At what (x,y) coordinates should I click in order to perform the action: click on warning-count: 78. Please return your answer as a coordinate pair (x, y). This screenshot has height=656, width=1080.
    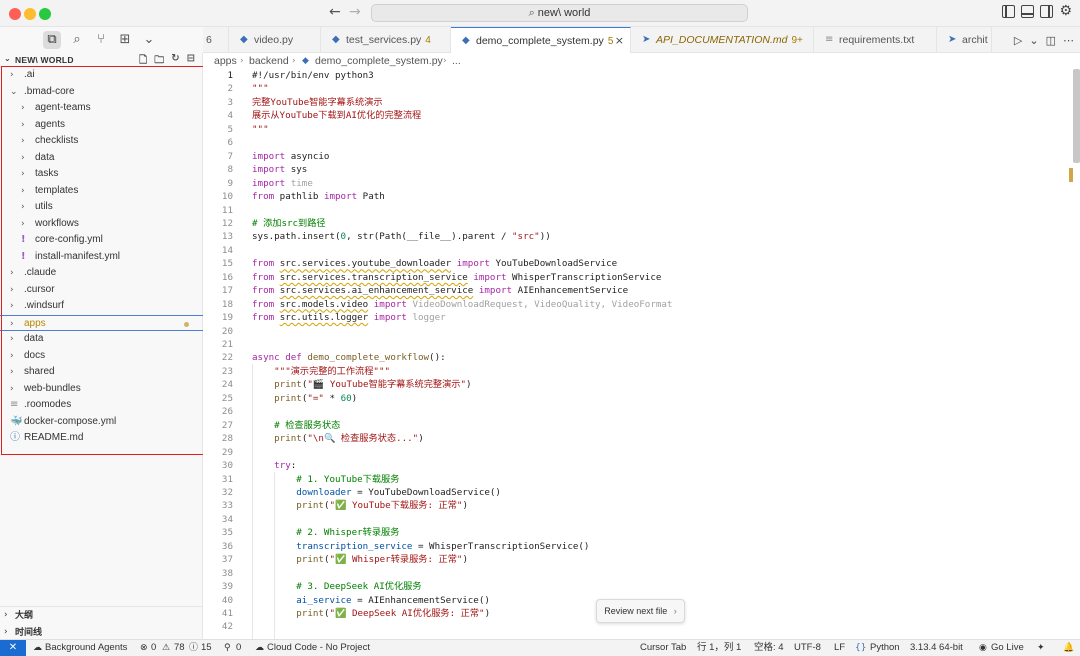
    Looking at the image, I should click on (179, 648).